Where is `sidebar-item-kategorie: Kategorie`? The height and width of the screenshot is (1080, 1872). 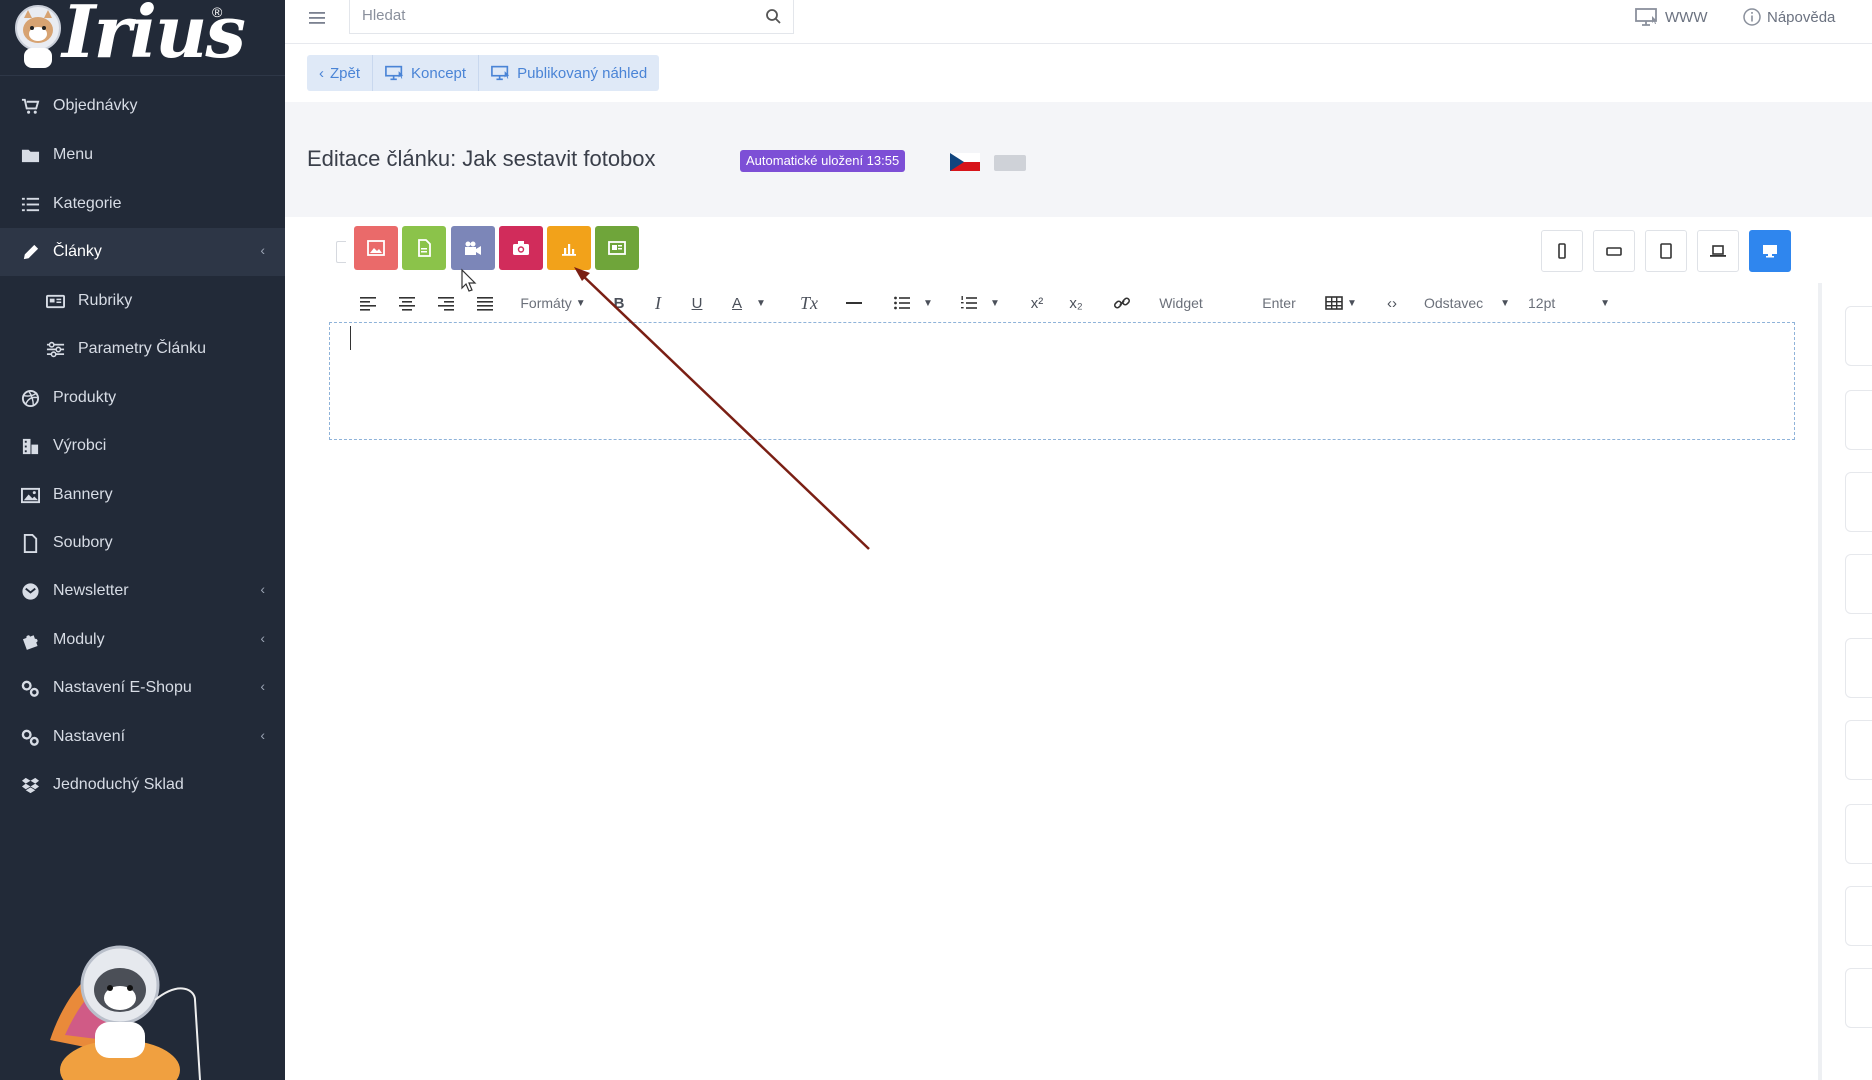
sidebar-item-kategorie: Kategorie is located at coordinates (142, 204).